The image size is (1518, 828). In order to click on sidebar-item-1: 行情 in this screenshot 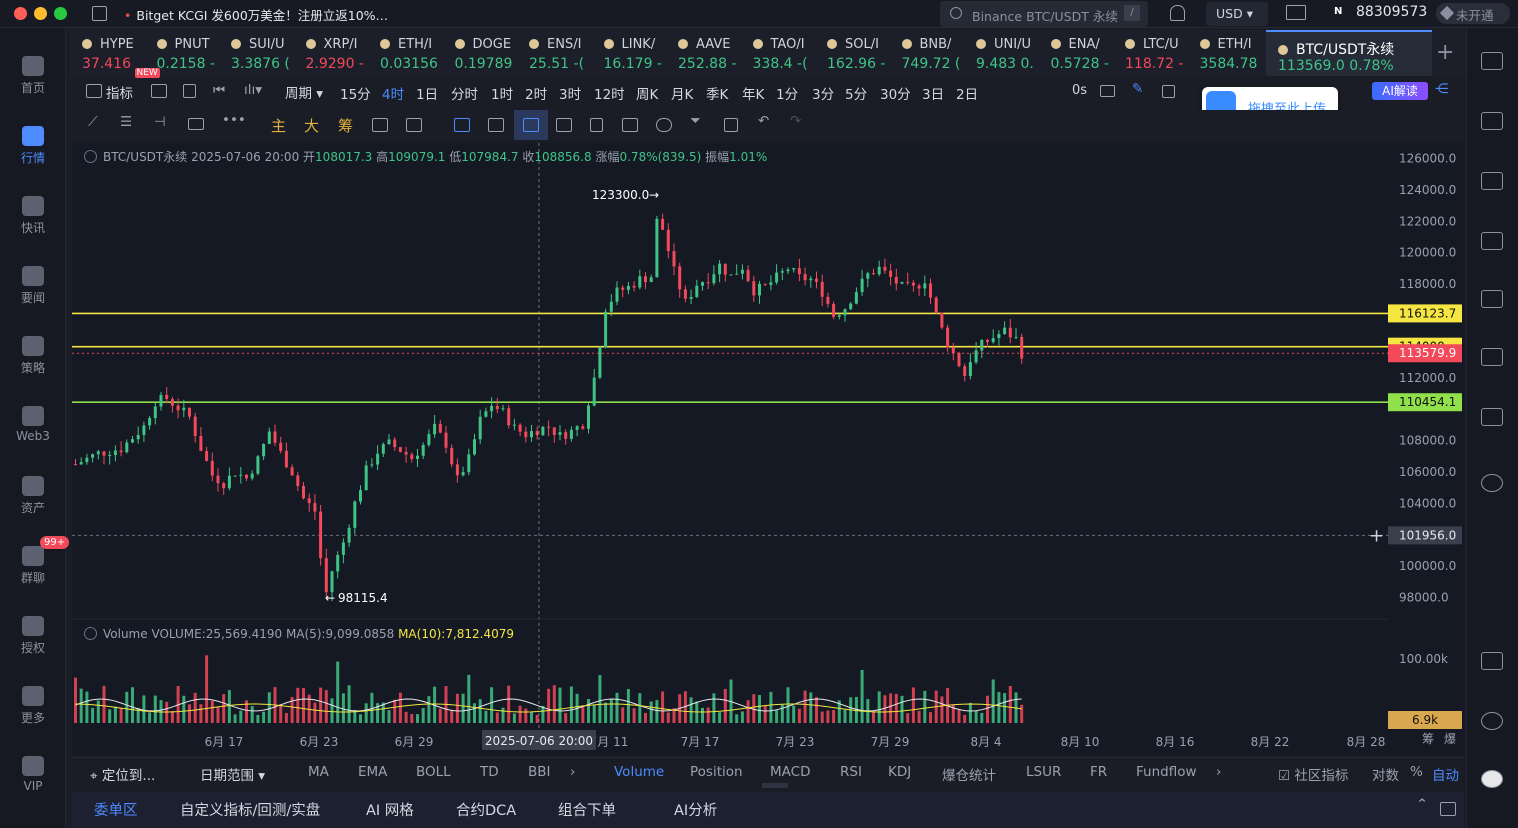, I will do `click(33, 146)`.